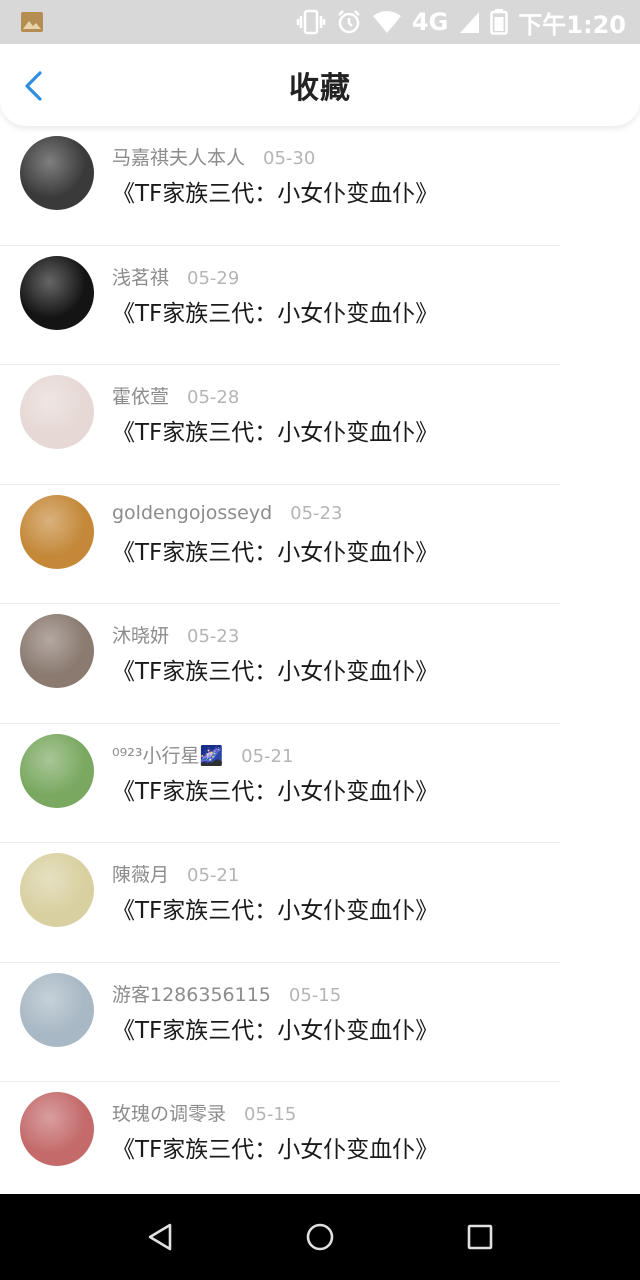 Image resolution: width=640 pixels, height=1280 pixels. I want to click on alarm-icon, so click(349, 22).